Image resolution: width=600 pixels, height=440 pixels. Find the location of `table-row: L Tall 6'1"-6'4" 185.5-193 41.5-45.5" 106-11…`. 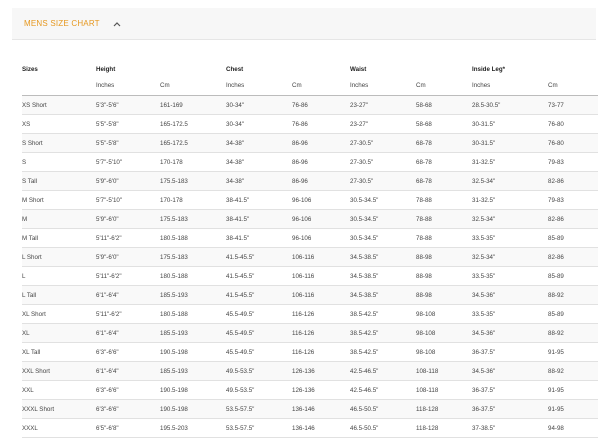

table-row: L Tall 6'1"-6'4" 185.5-193 41.5-45.5" 106-11… is located at coordinates (310, 295).